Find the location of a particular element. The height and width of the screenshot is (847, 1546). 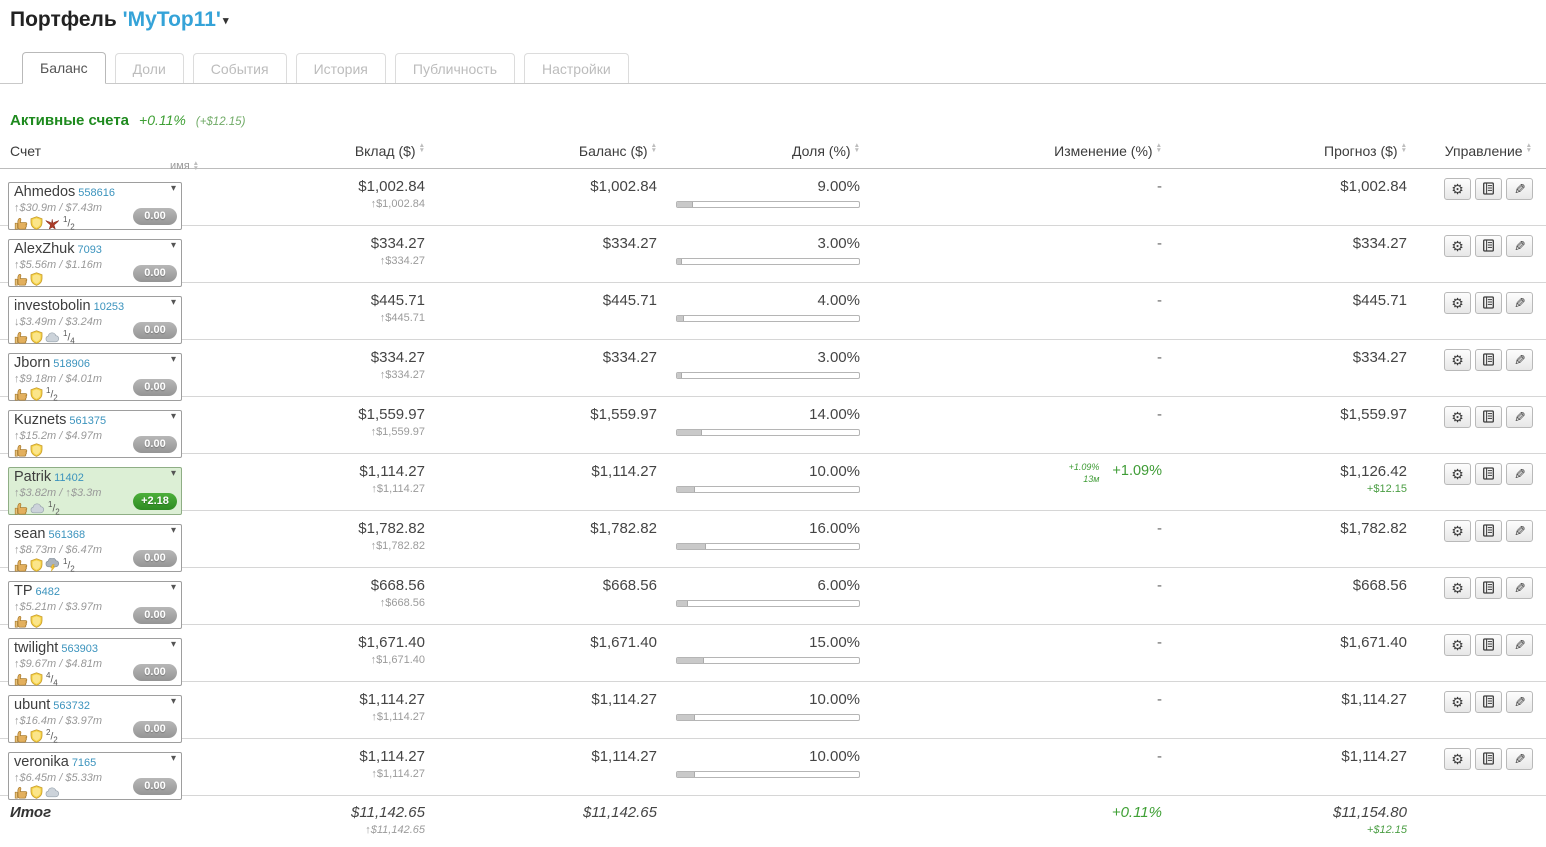

account-id: 6482 is located at coordinates (48, 592).